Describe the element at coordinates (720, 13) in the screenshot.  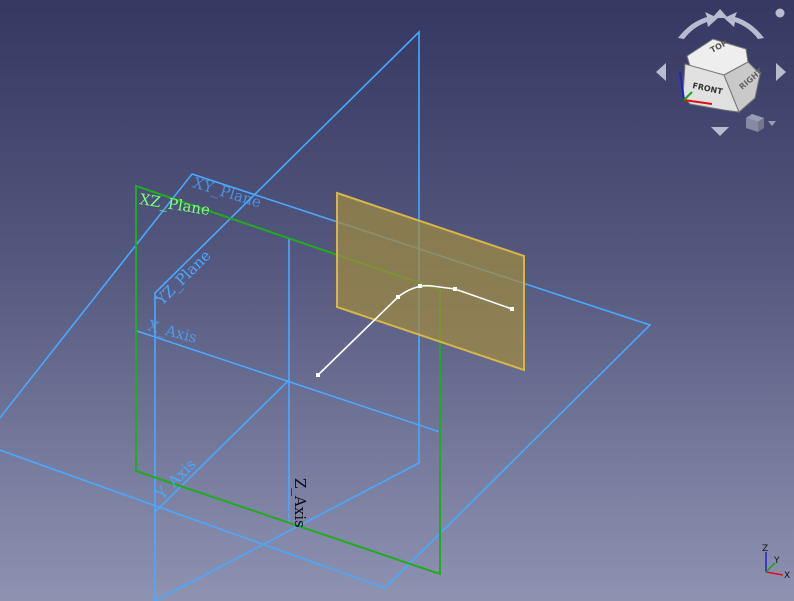
I see `pan-up-arrow-icon` at that location.